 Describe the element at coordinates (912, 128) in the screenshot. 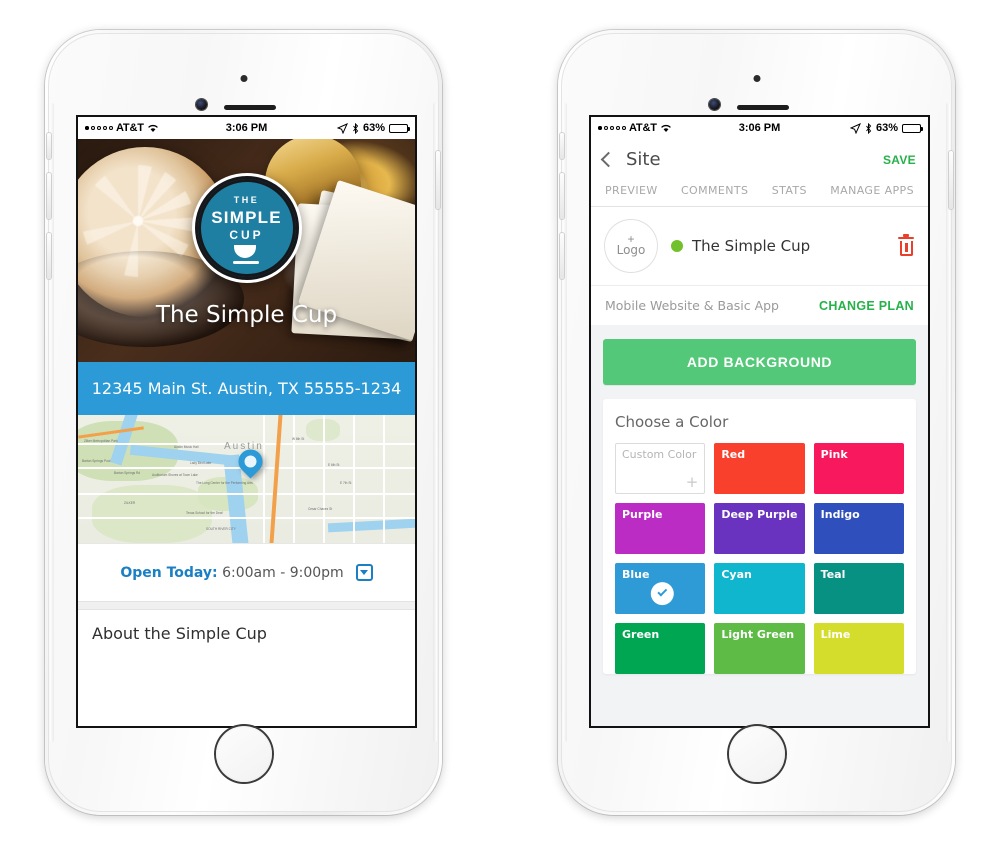

I see `battery-icon` at that location.